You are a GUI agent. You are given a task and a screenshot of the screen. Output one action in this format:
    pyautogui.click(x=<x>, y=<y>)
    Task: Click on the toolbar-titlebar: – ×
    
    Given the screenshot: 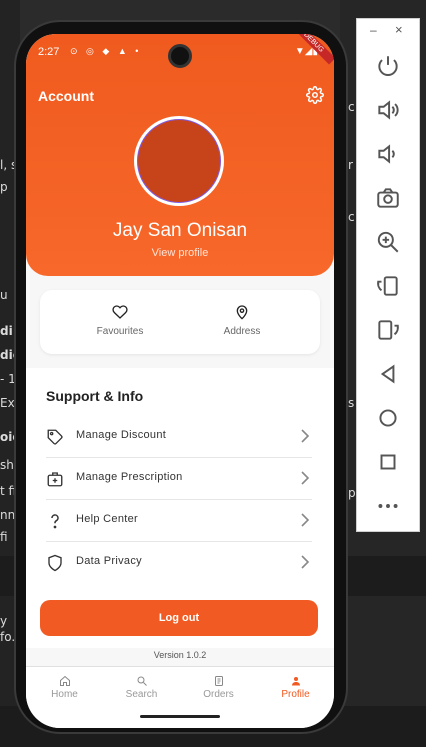 What is the action you would take?
    pyautogui.click(x=389, y=31)
    